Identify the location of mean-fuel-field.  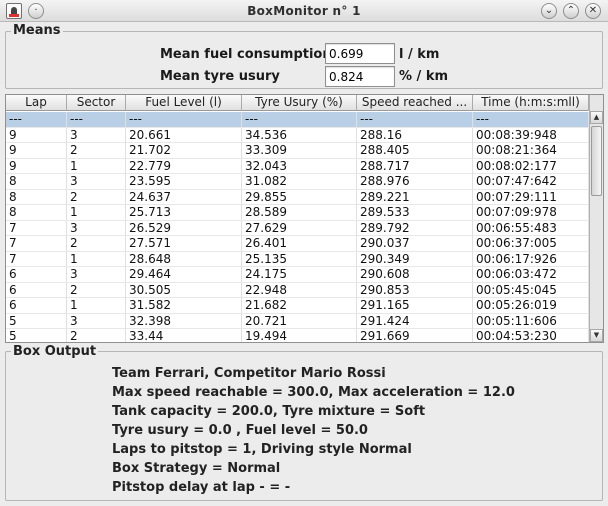
(360, 53).